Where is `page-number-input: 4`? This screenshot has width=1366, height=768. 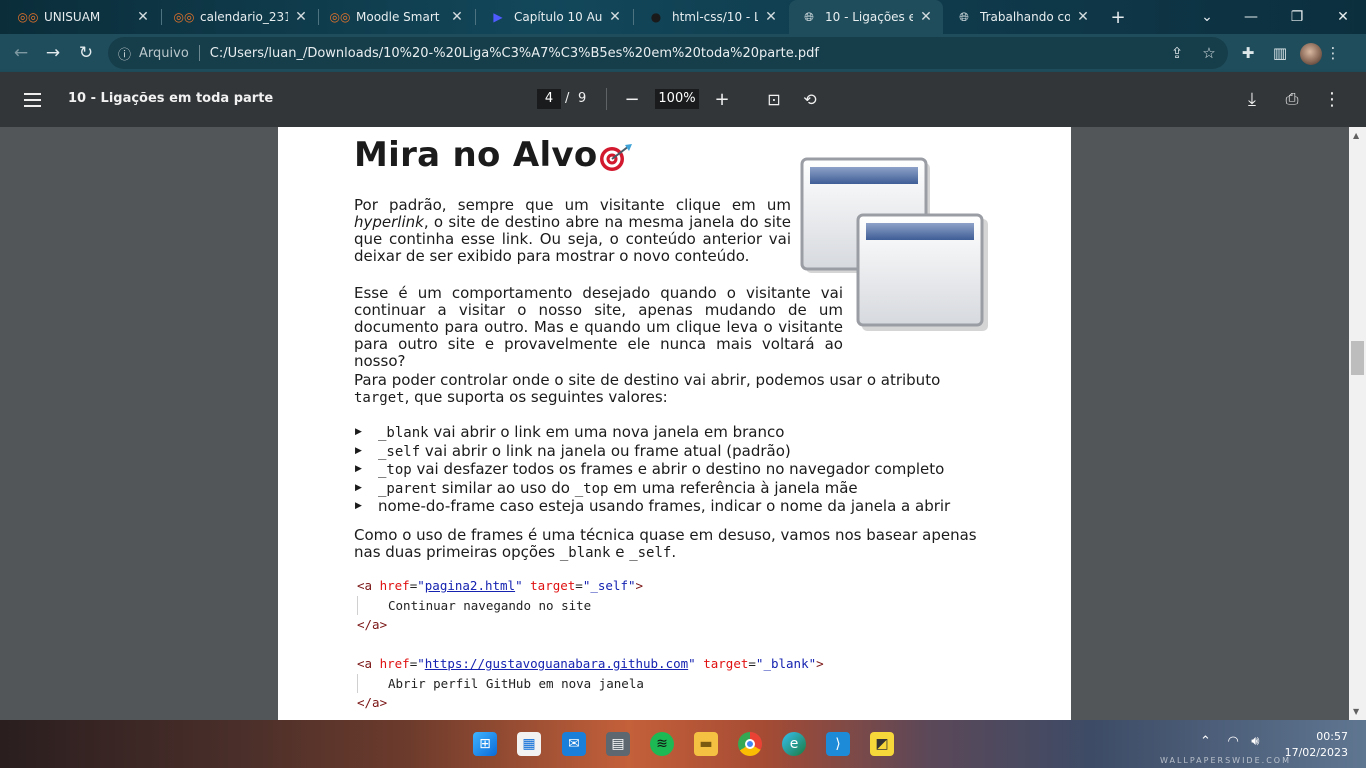
page-number-input: 4 is located at coordinates (549, 99).